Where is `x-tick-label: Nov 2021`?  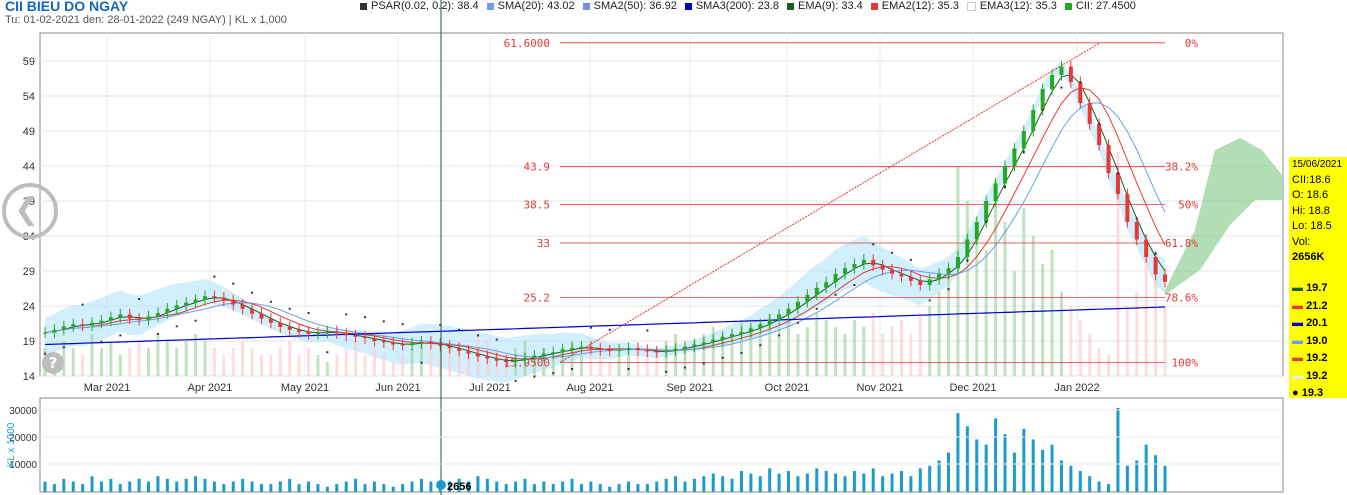 x-tick-label: Nov 2021 is located at coordinates (879, 388).